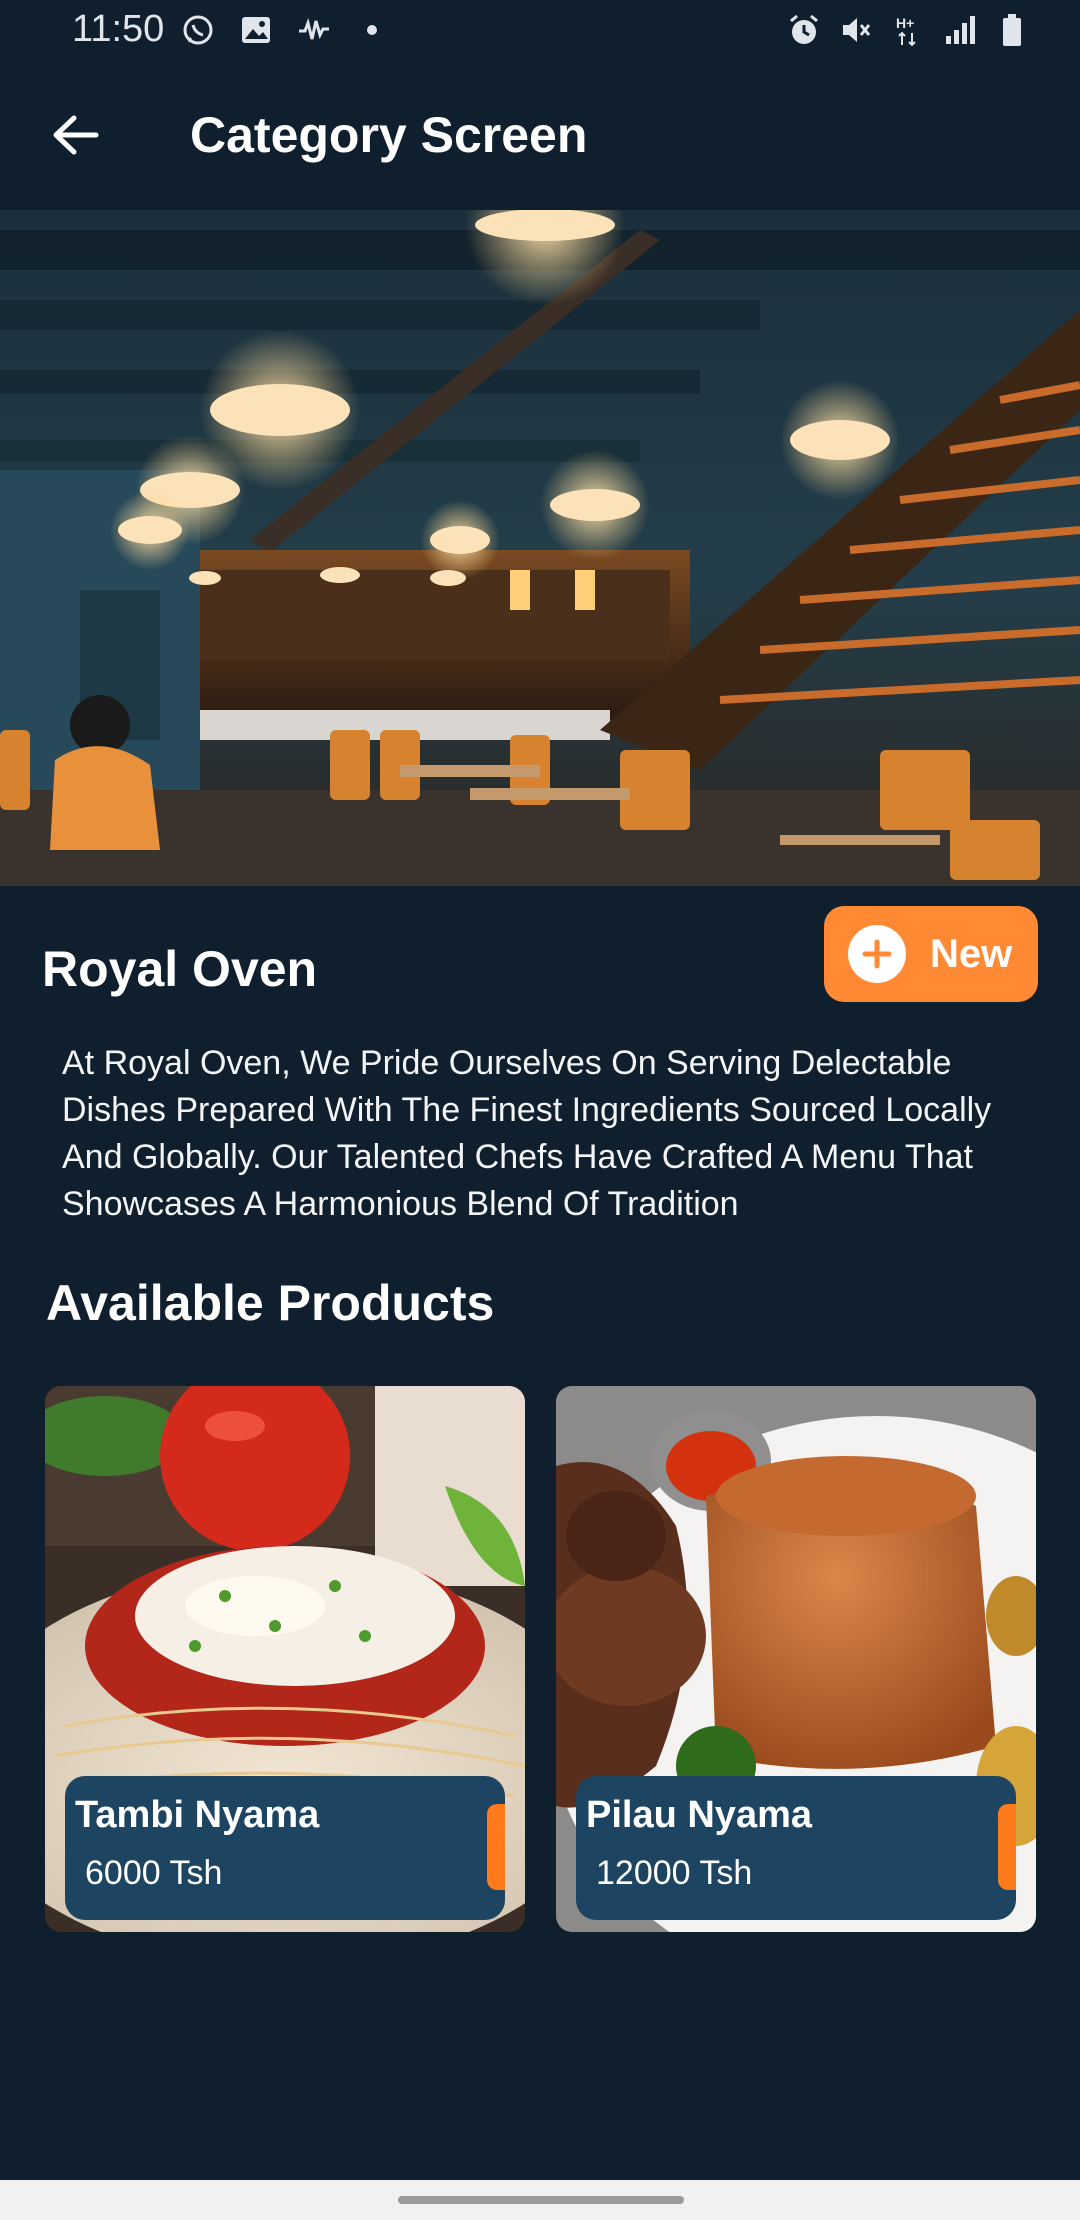  What do you see at coordinates (540, 31) in the screenshot?
I see `status-bar: 11:50 H+` at bounding box center [540, 31].